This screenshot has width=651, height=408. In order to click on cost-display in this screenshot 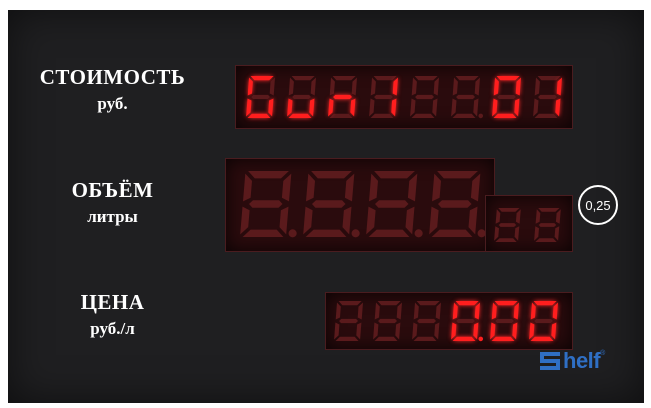, I will do `click(404, 97)`.